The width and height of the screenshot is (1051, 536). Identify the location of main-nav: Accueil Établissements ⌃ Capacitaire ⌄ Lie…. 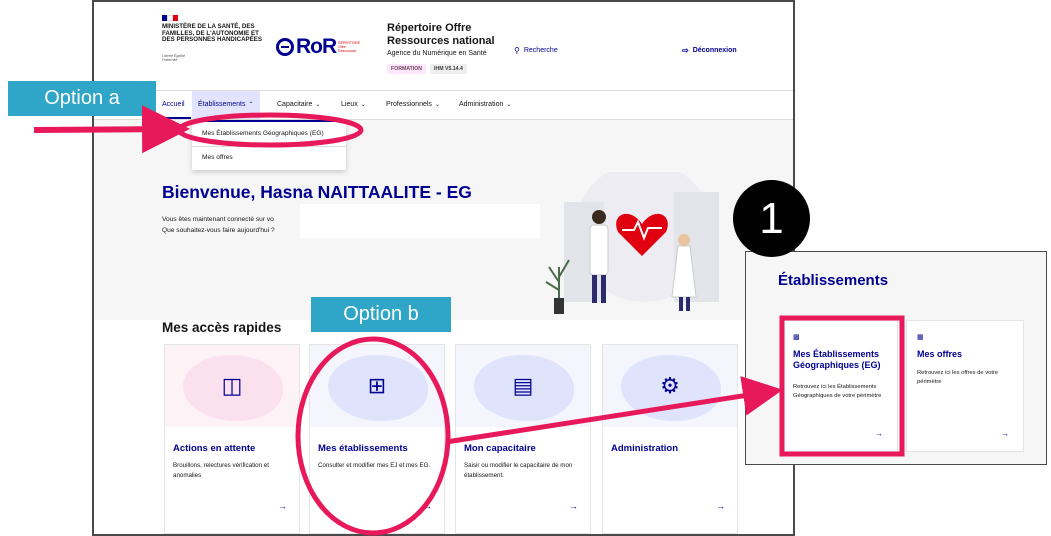
(443, 105).